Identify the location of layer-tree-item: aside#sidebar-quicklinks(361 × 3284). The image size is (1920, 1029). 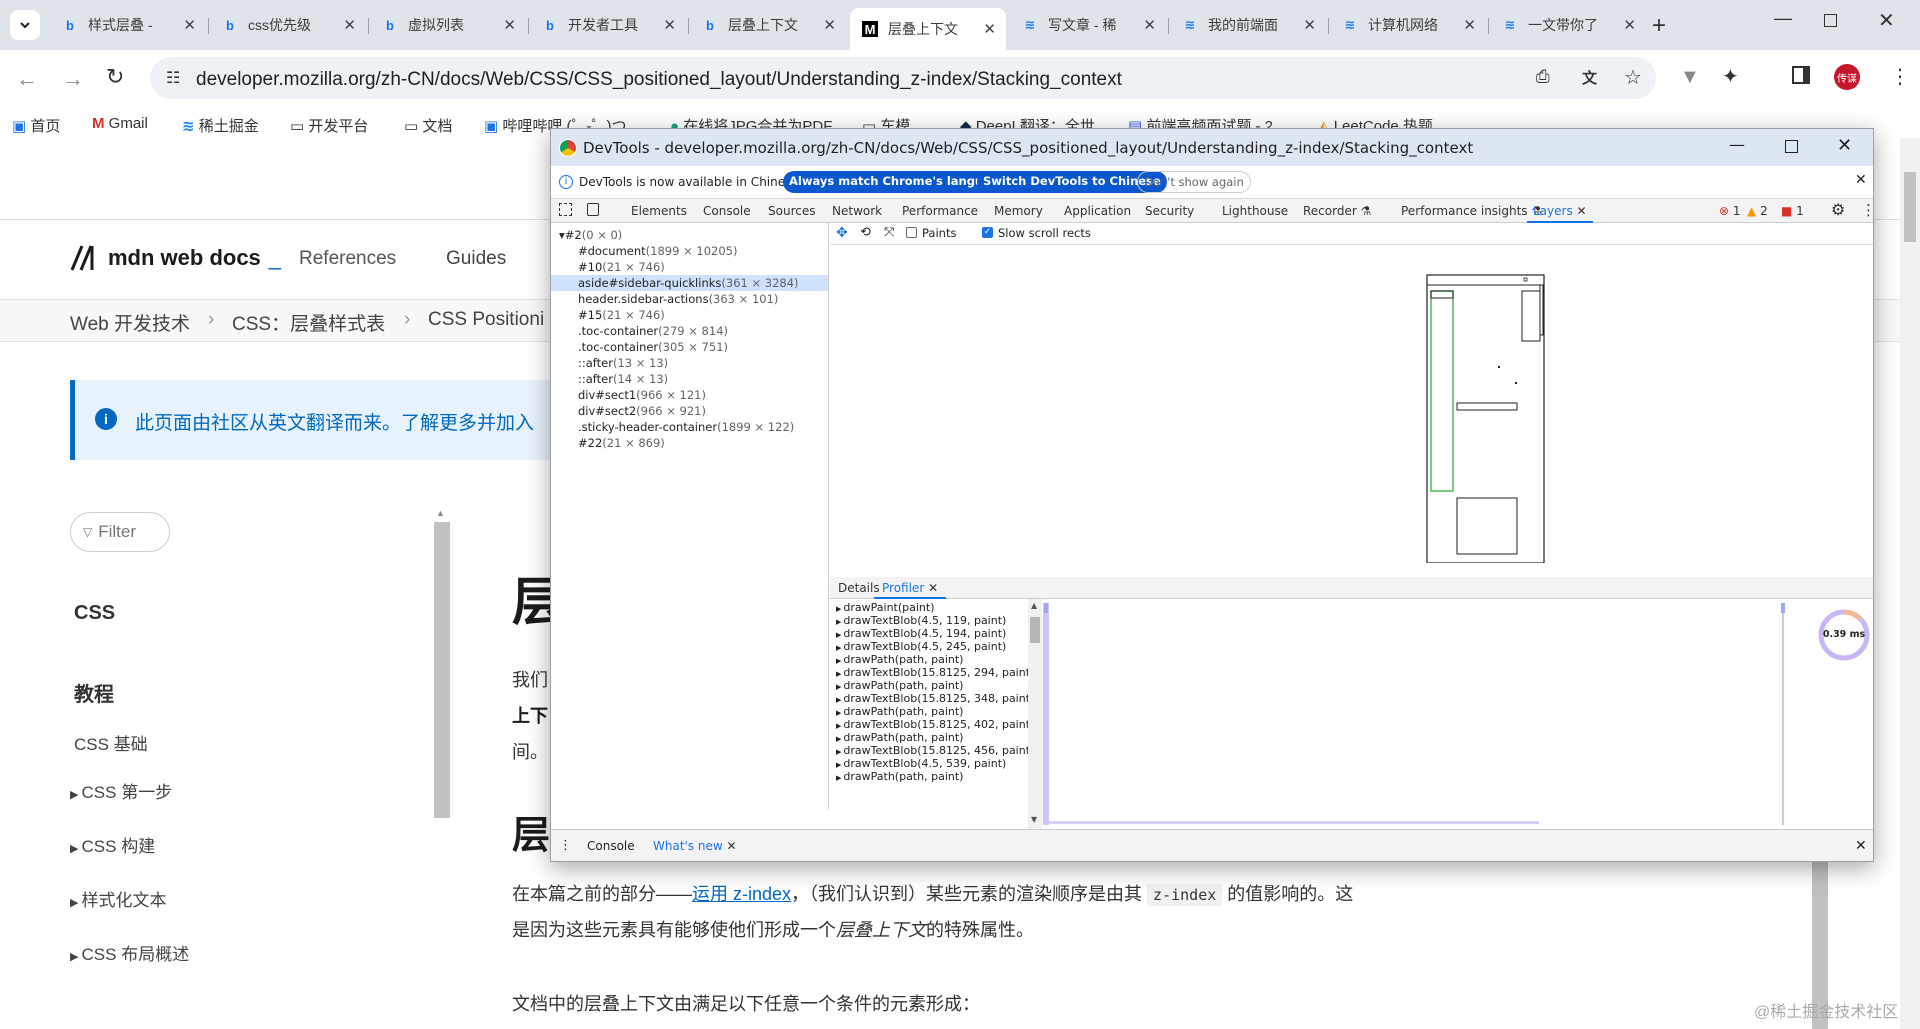
(689, 283).